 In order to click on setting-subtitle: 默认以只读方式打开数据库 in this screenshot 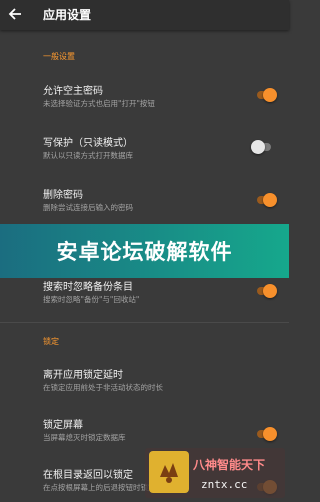, I will do `click(88, 155)`.